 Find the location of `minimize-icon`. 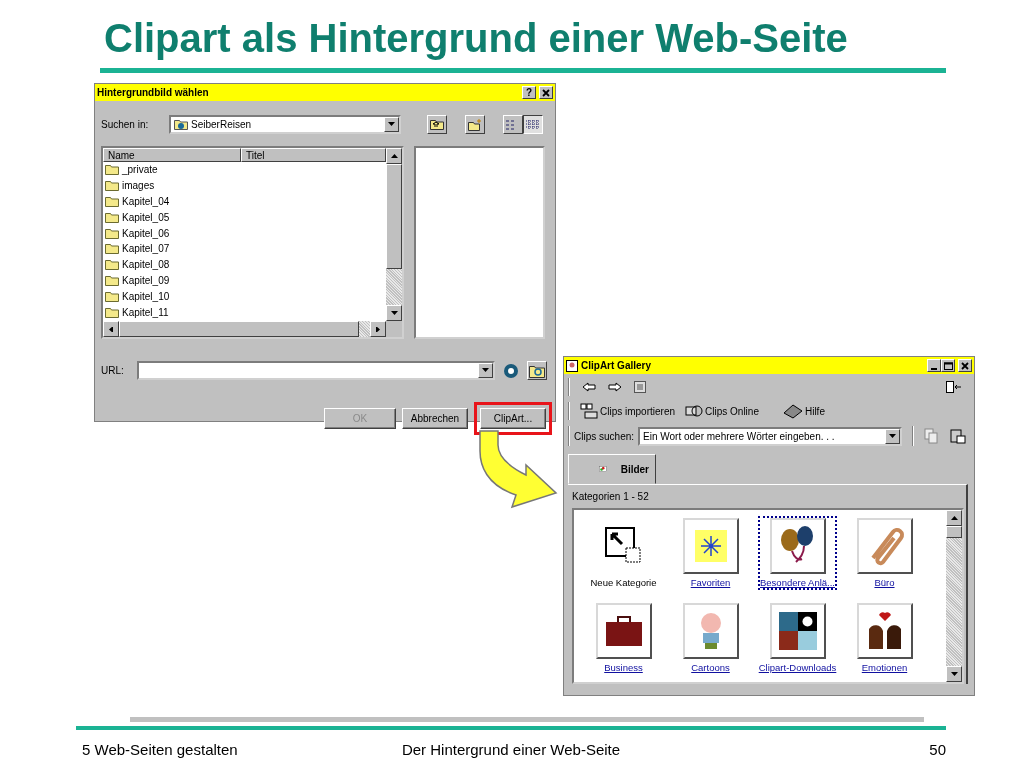

minimize-icon is located at coordinates (934, 368).